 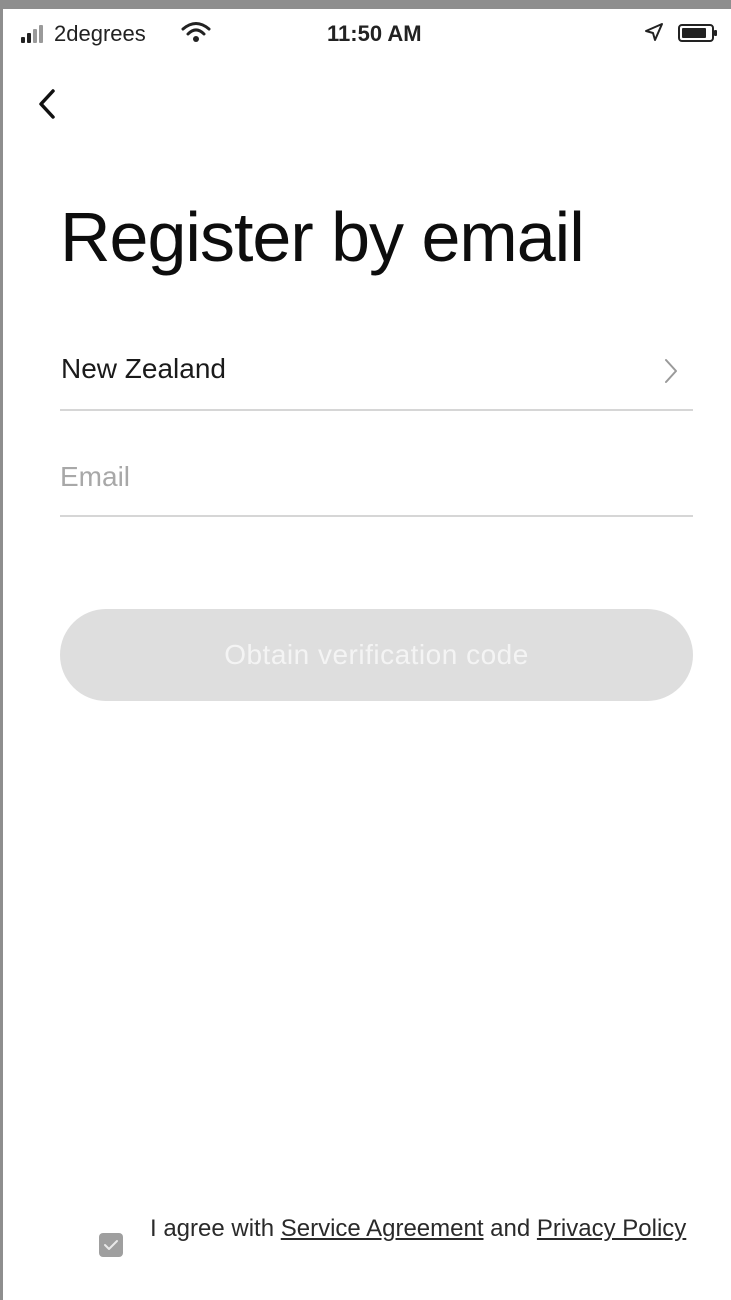 I want to click on status-bar: 2degrees 11:50 AM, so click(x=367, y=31).